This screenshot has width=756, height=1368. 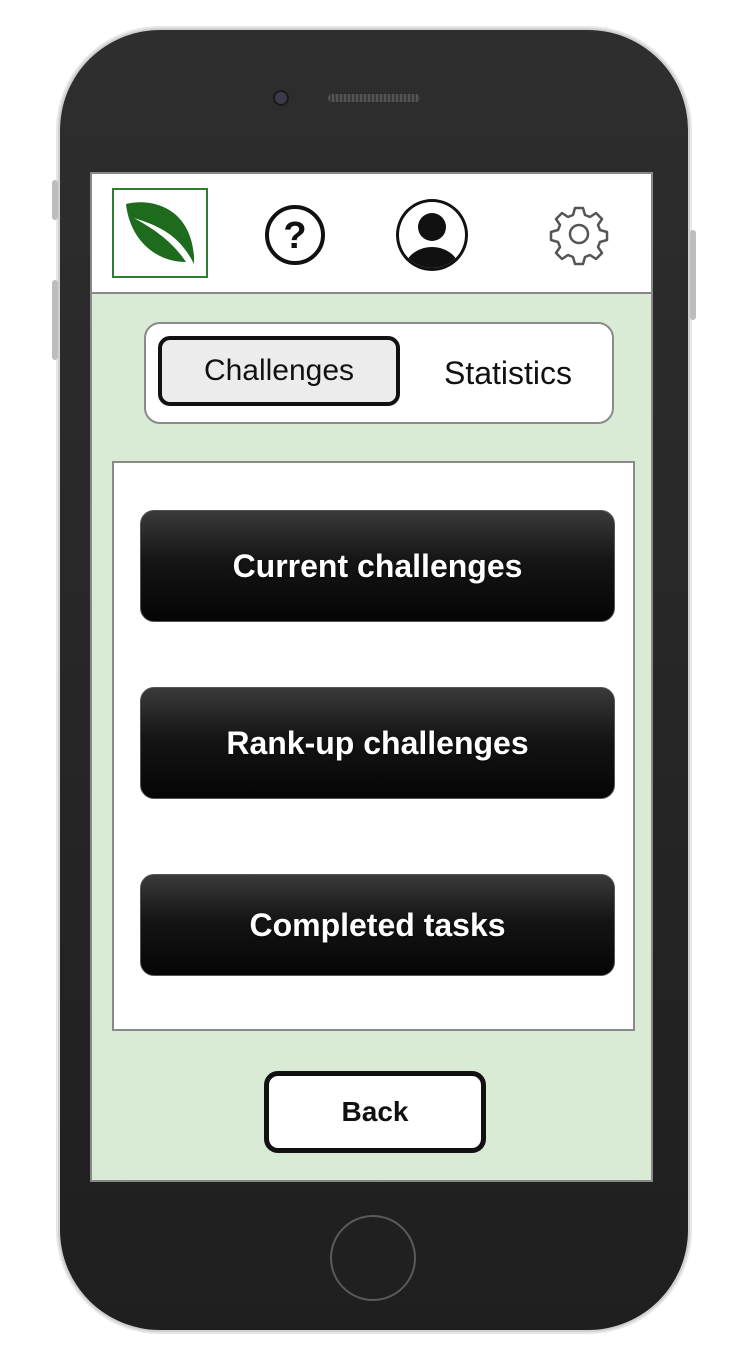 I want to click on top-bar: ?, so click(x=371, y=234).